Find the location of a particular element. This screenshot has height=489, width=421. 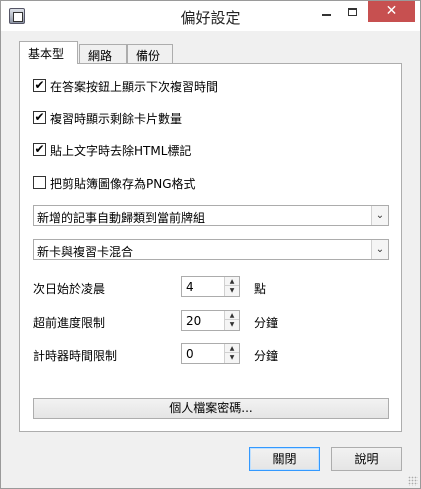

new-note-deck-select: 新增的記事自動歸類到當前牌組 ⌄ is located at coordinates (211, 215).